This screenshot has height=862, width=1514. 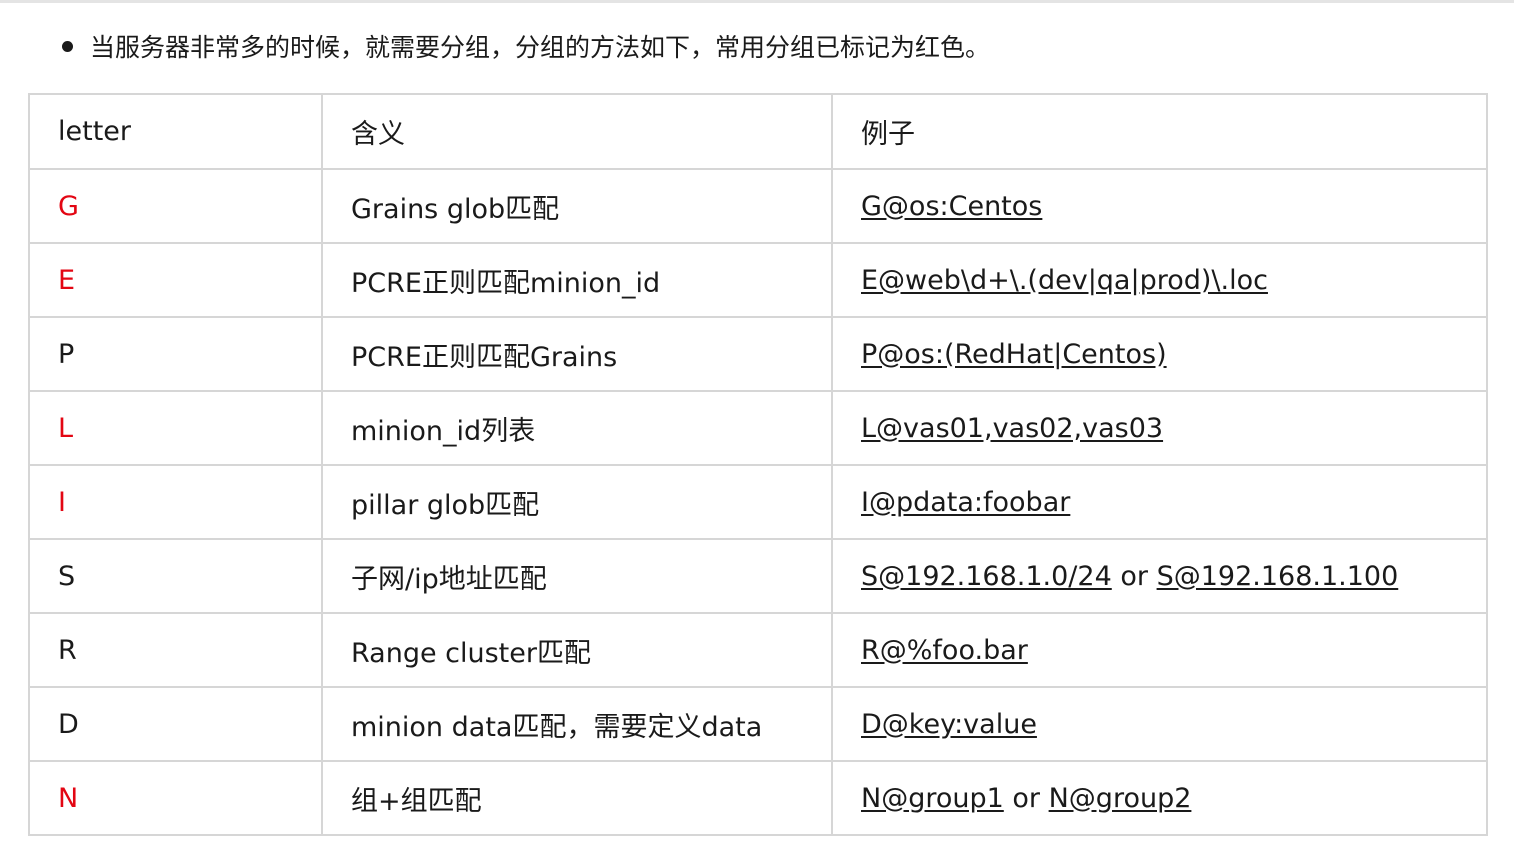 What do you see at coordinates (951, 206) in the screenshot?
I see `example-link: G@os:Centos` at bounding box center [951, 206].